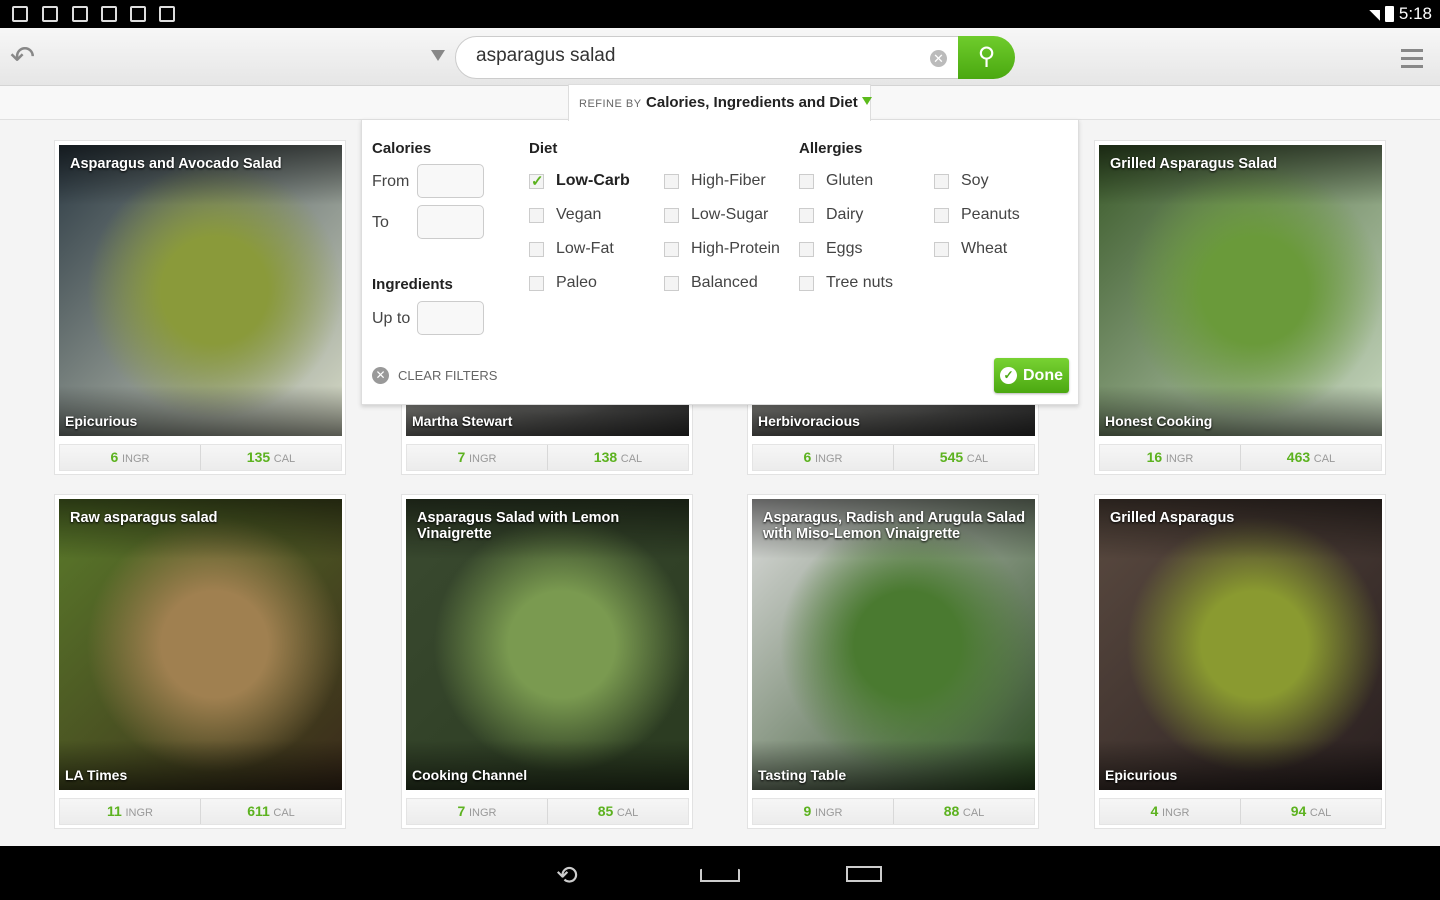 This screenshot has height=900, width=1440. Describe the element at coordinates (450, 222) in the screenshot. I see `calories-to-input` at that location.